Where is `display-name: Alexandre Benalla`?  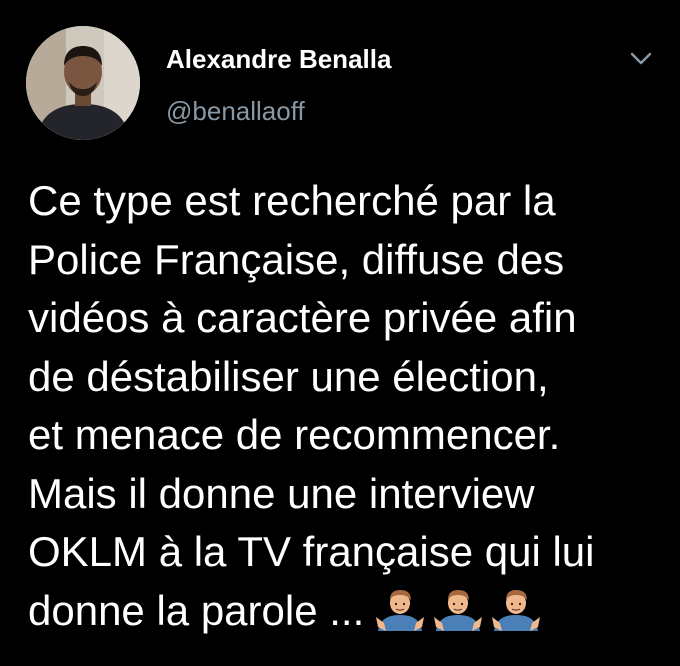
display-name: Alexandre Benalla is located at coordinates (278, 59).